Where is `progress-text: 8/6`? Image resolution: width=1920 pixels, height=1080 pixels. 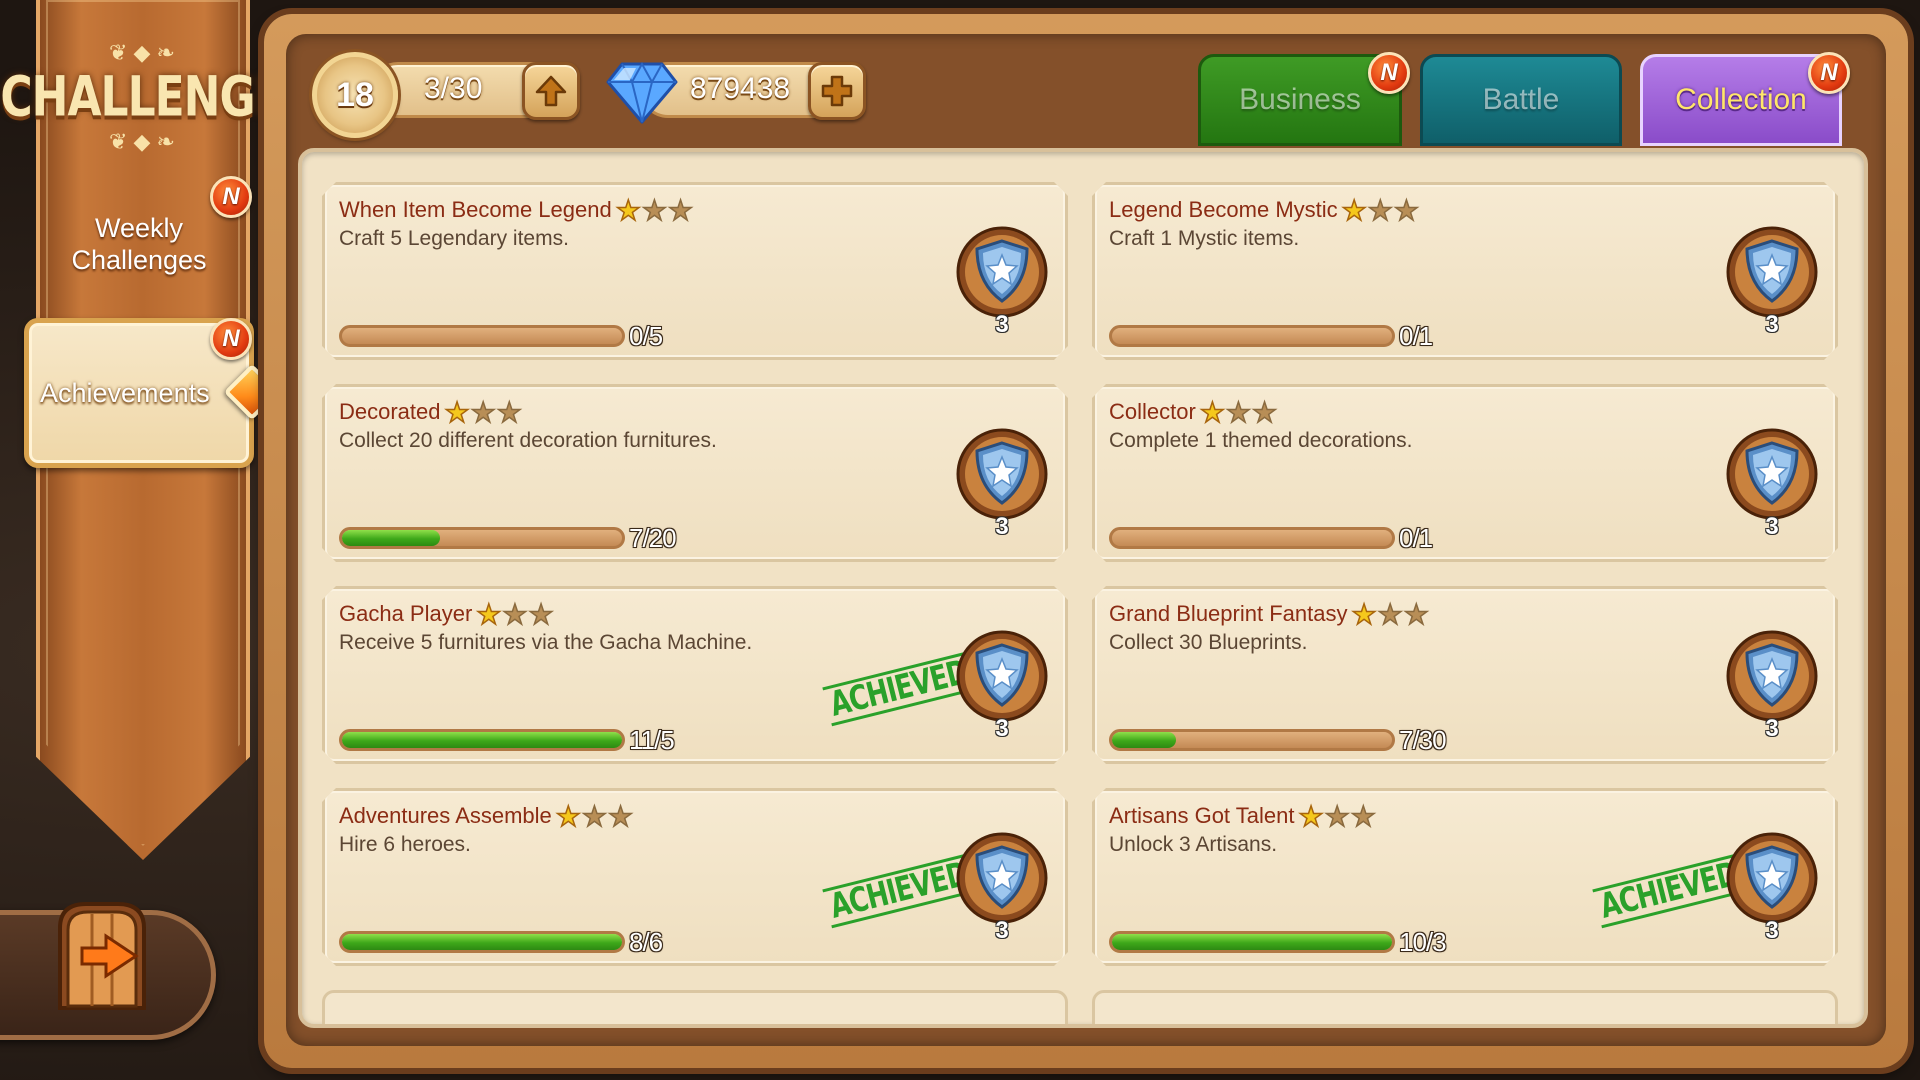 progress-text: 8/6 is located at coordinates (646, 942).